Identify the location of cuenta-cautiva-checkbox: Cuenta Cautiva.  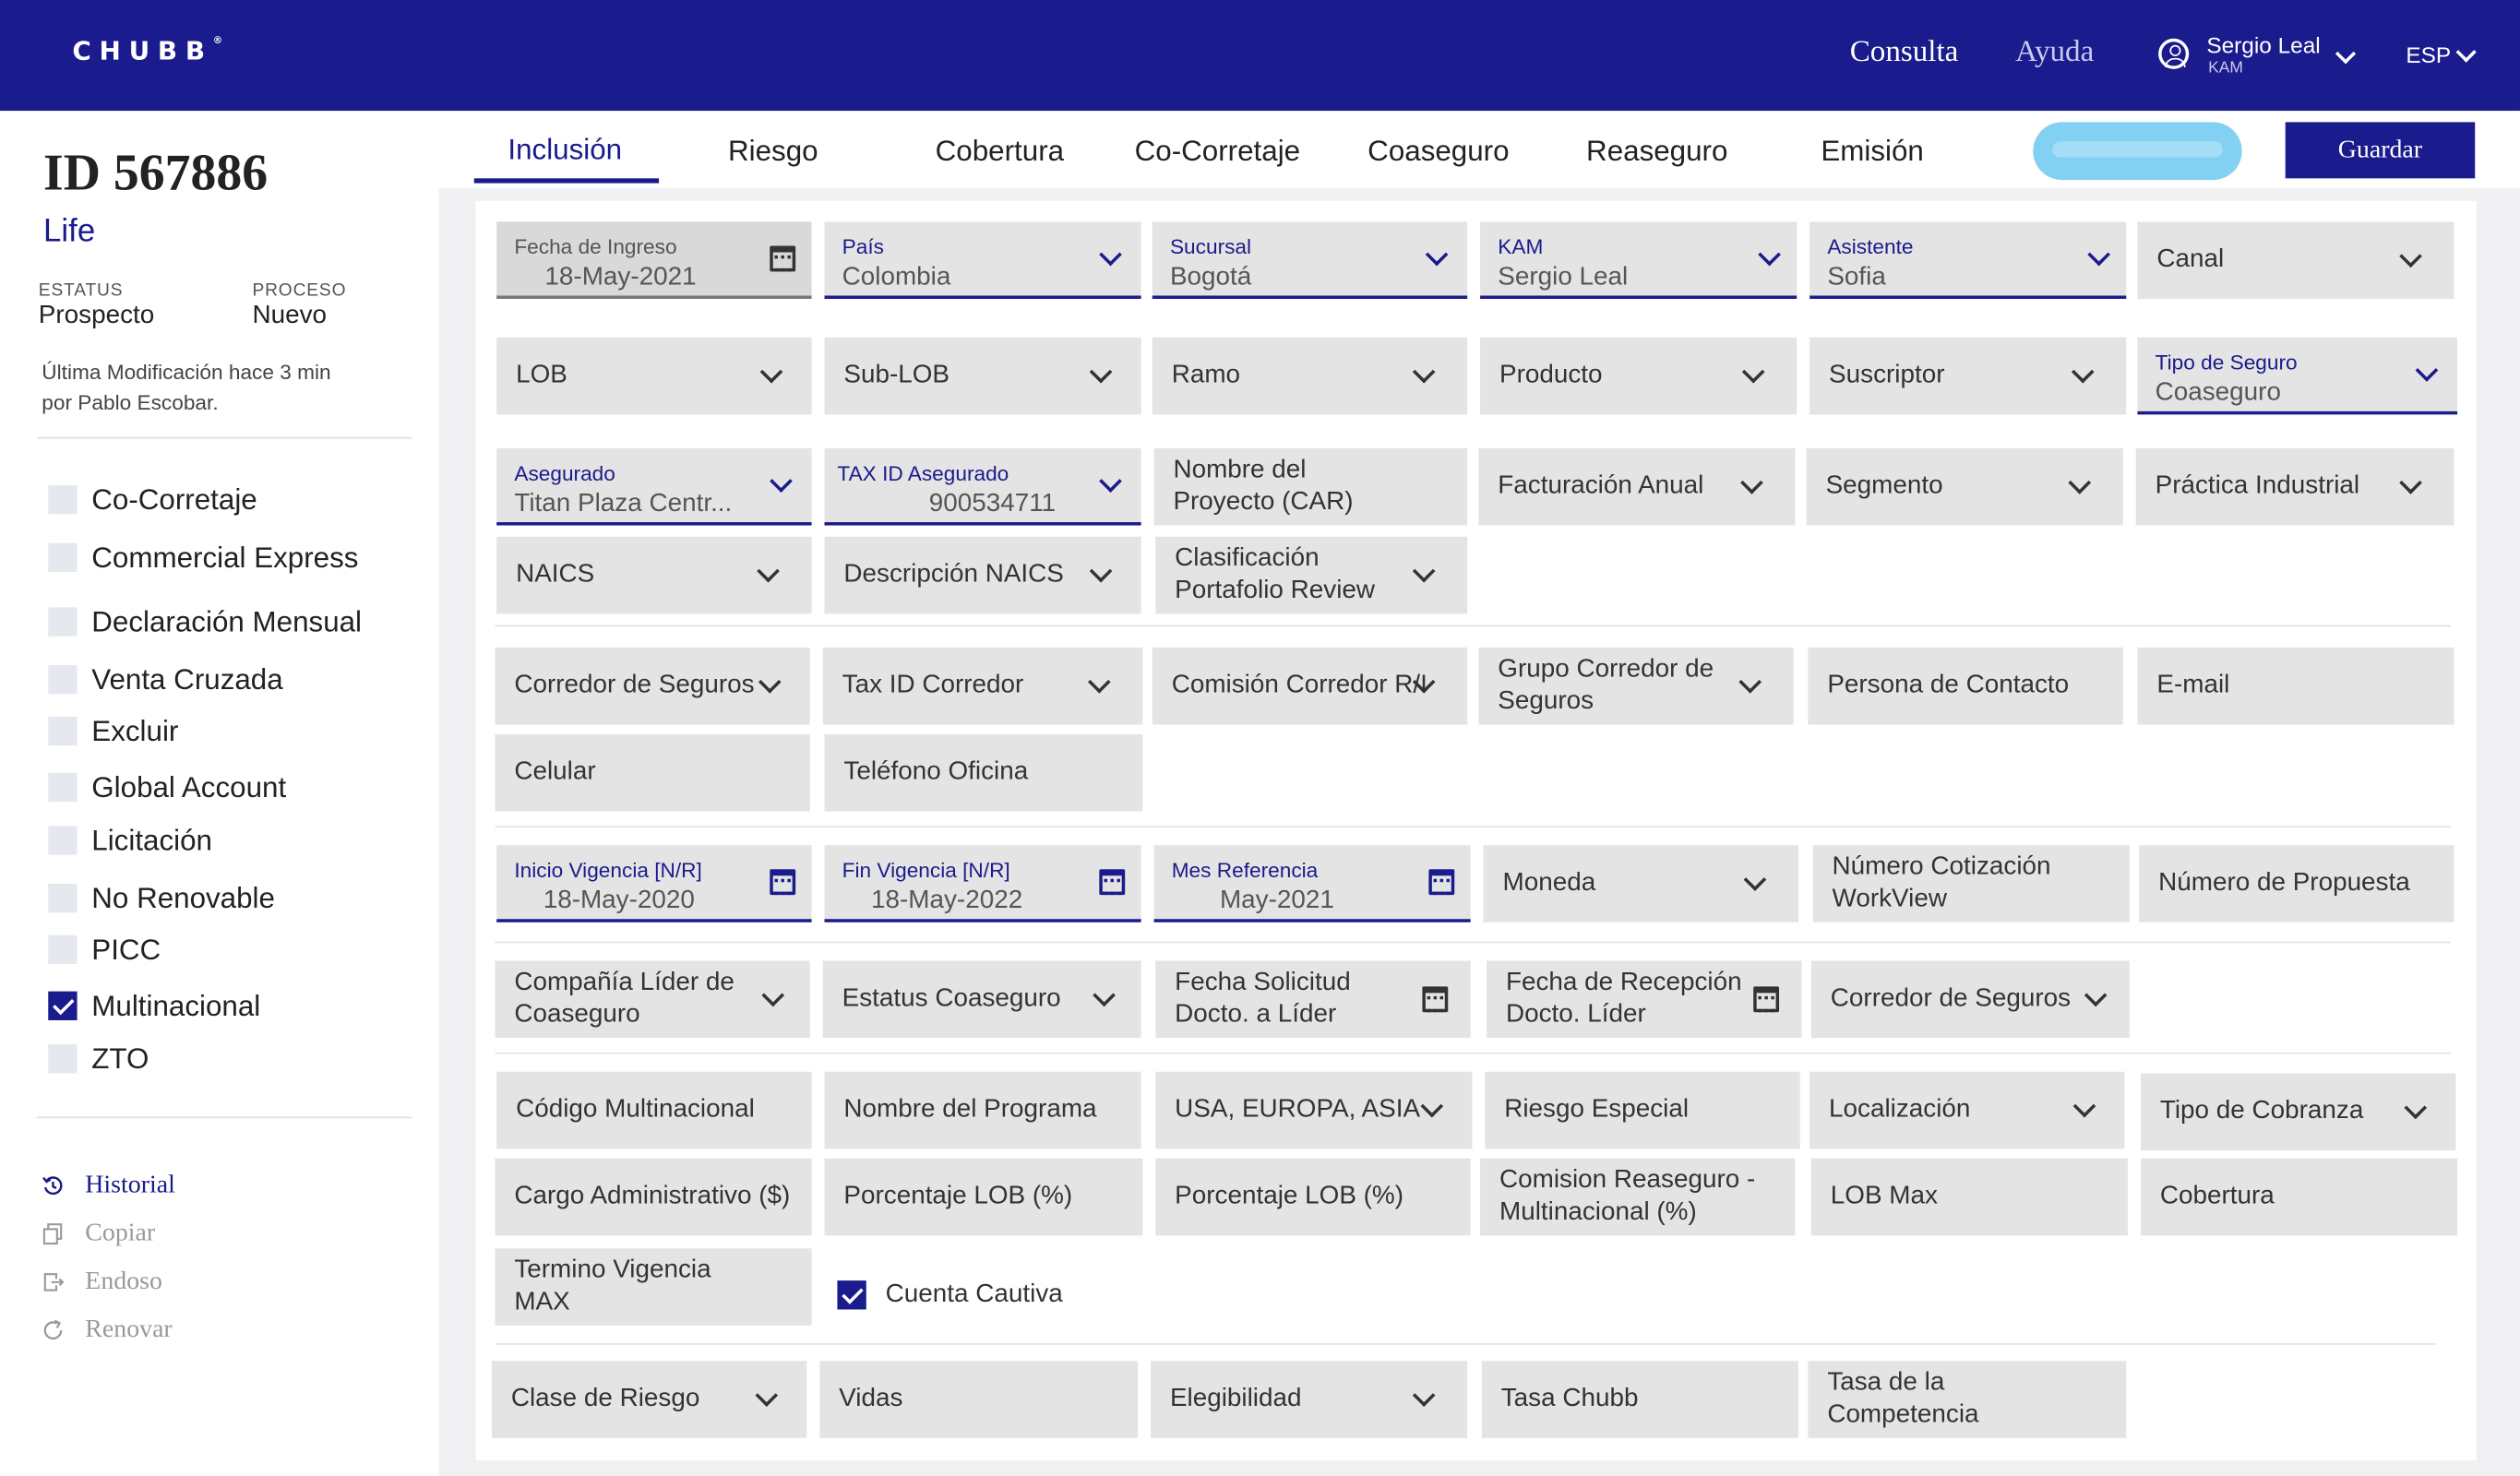
(950, 1295).